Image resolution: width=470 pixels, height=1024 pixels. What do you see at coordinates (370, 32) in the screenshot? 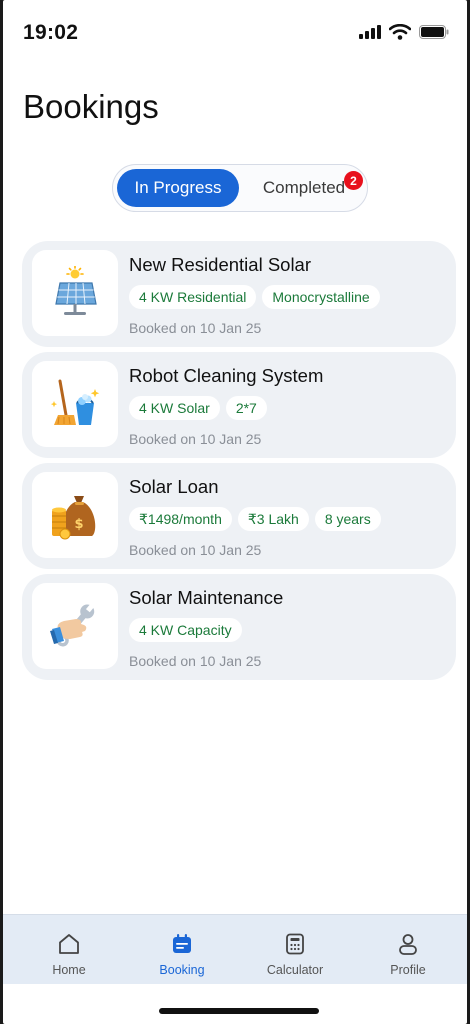
I see `cellular-signal-icon` at bounding box center [370, 32].